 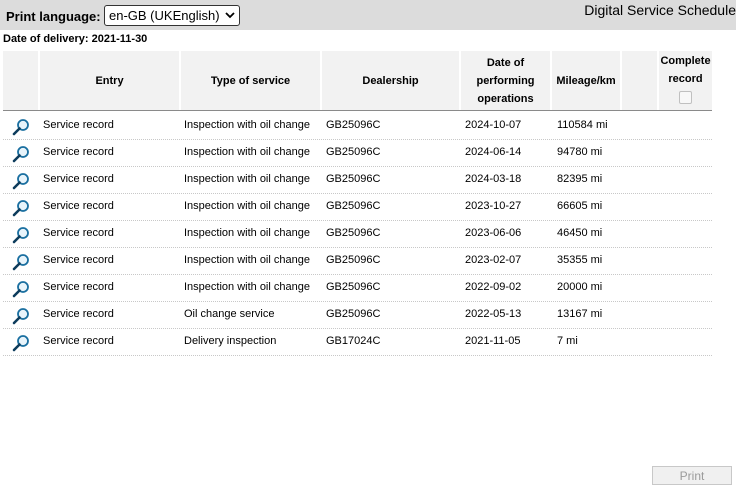 What do you see at coordinates (580, 179) in the screenshot?
I see `cell-mileage: 82395 mi` at bounding box center [580, 179].